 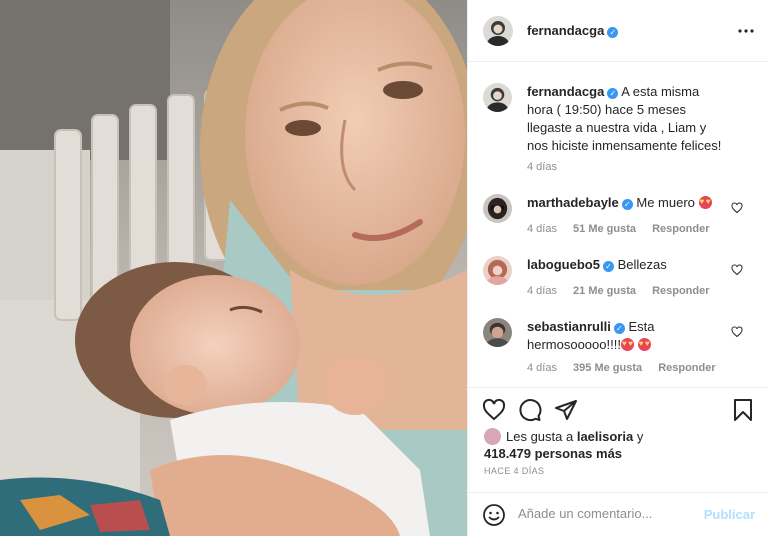 I want to click on comment-icon, so click(x=530, y=410).